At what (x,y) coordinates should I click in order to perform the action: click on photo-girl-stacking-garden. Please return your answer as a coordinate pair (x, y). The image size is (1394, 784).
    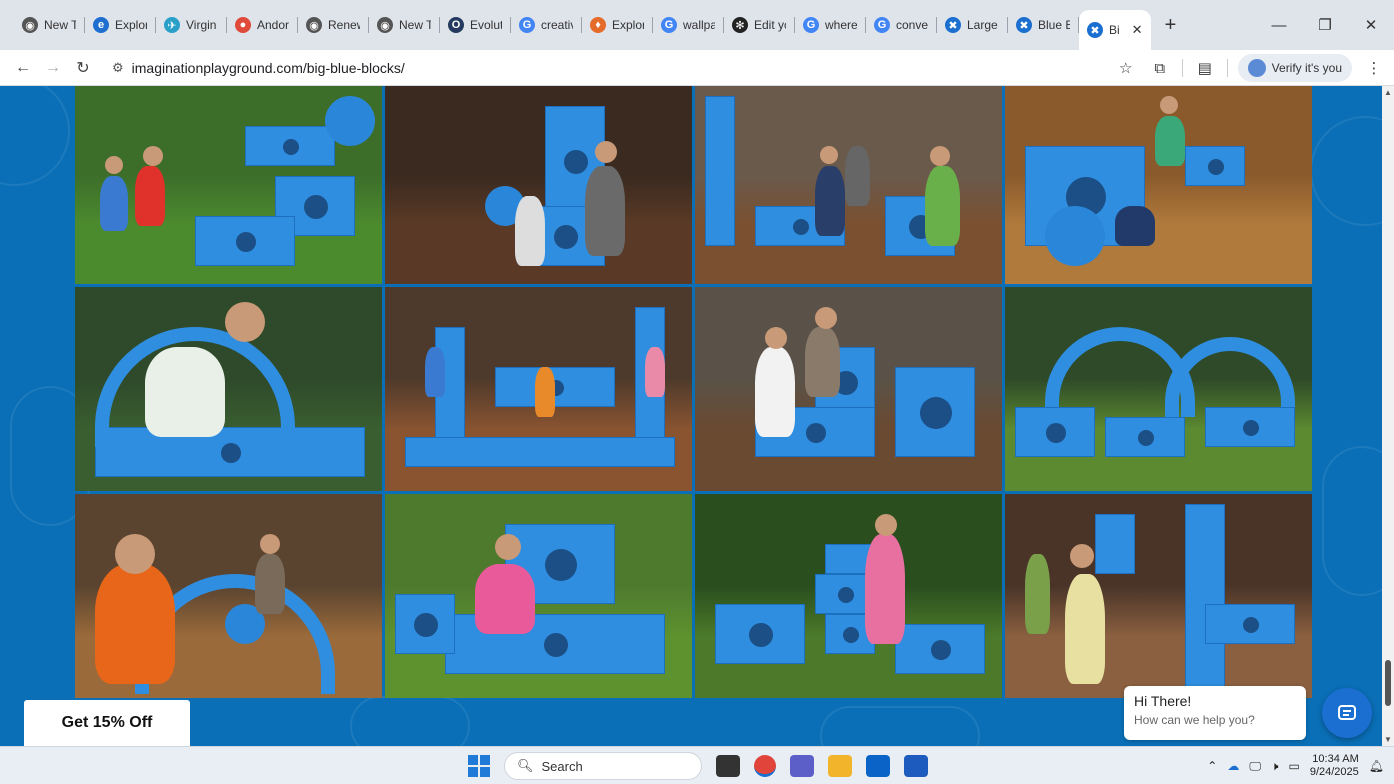
    Looking at the image, I should click on (848, 596).